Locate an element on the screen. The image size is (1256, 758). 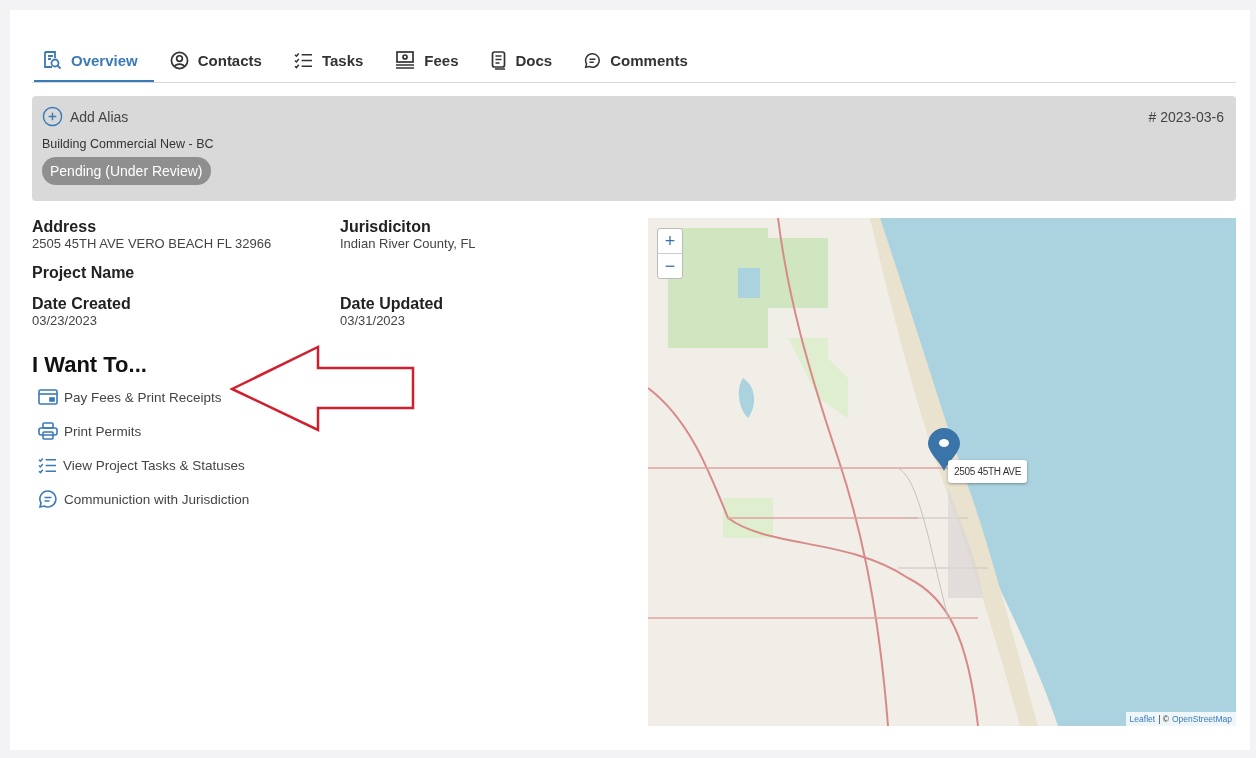
monitor-icon is located at coordinates (405, 60).